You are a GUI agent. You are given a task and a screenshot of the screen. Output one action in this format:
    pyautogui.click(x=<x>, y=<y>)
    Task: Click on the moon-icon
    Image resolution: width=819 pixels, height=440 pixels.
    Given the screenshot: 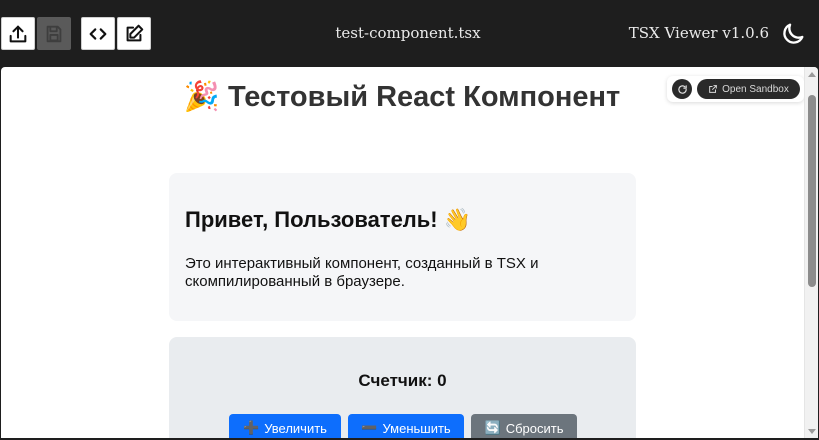 What is the action you would take?
    pyautogui.click(x=793, y=33)
    